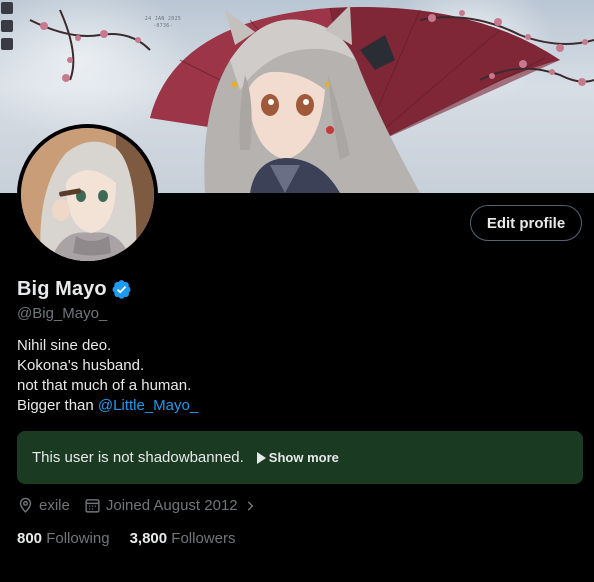 Image resolution: width=594 pixels, height=582 pixels. I want to click on joined-item: Joined August 2012, so click(173, 505).